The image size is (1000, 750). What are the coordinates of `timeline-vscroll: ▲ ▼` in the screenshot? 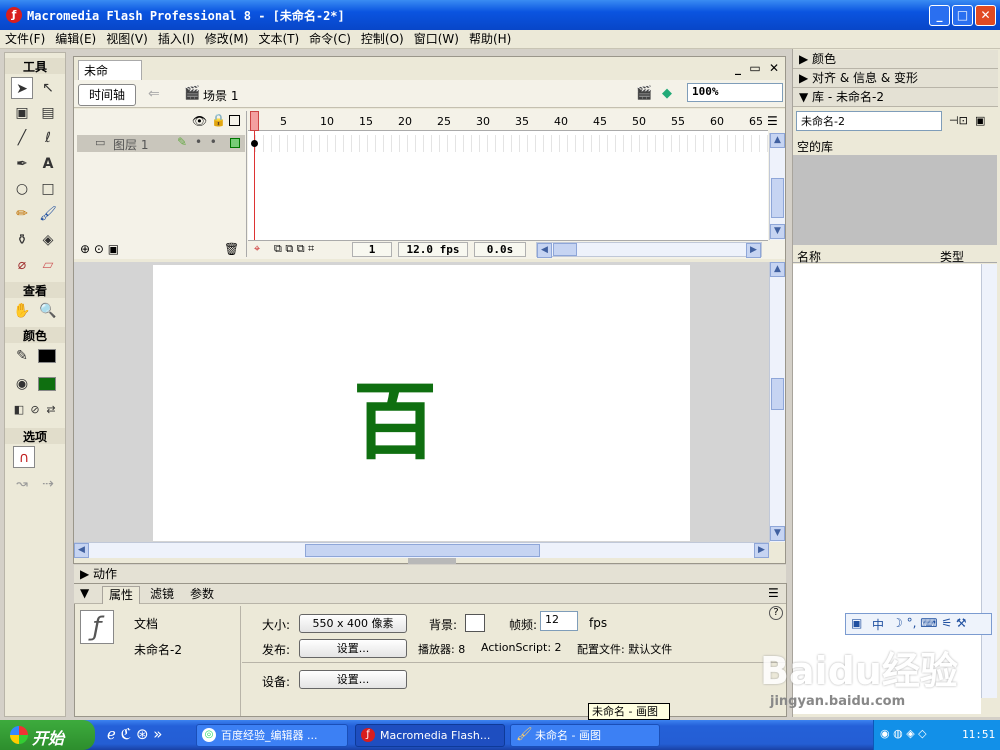 It's located at (777, 186).